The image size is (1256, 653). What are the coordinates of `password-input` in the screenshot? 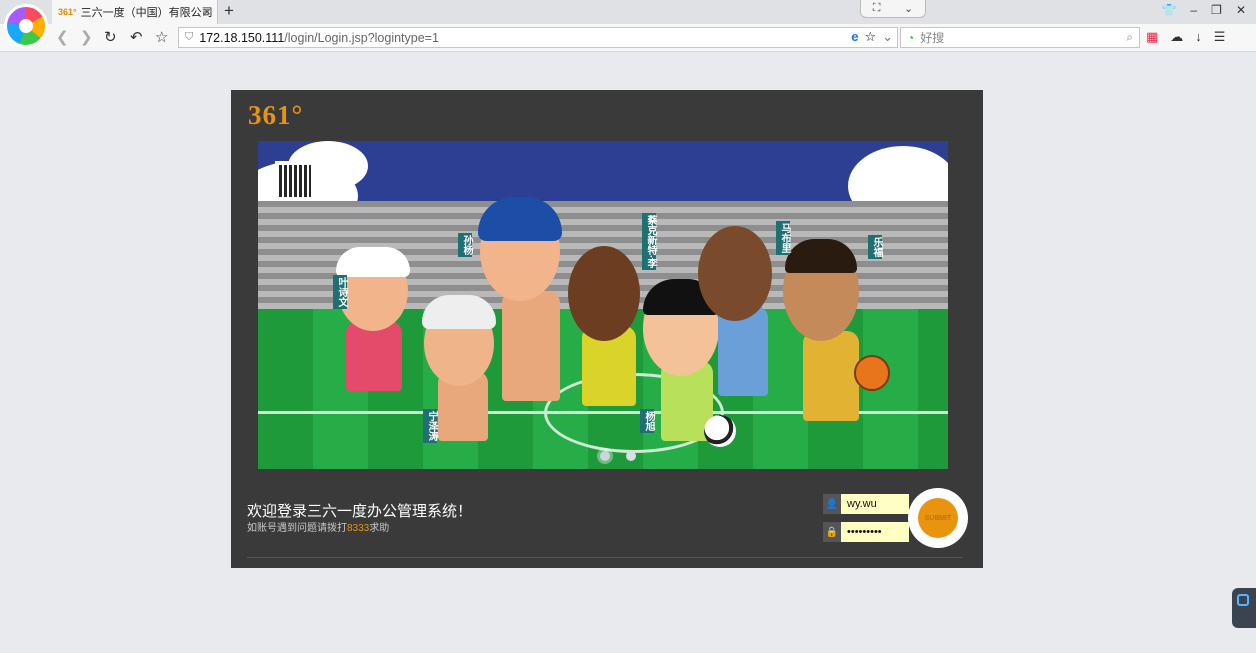 It's located at (875, 532).